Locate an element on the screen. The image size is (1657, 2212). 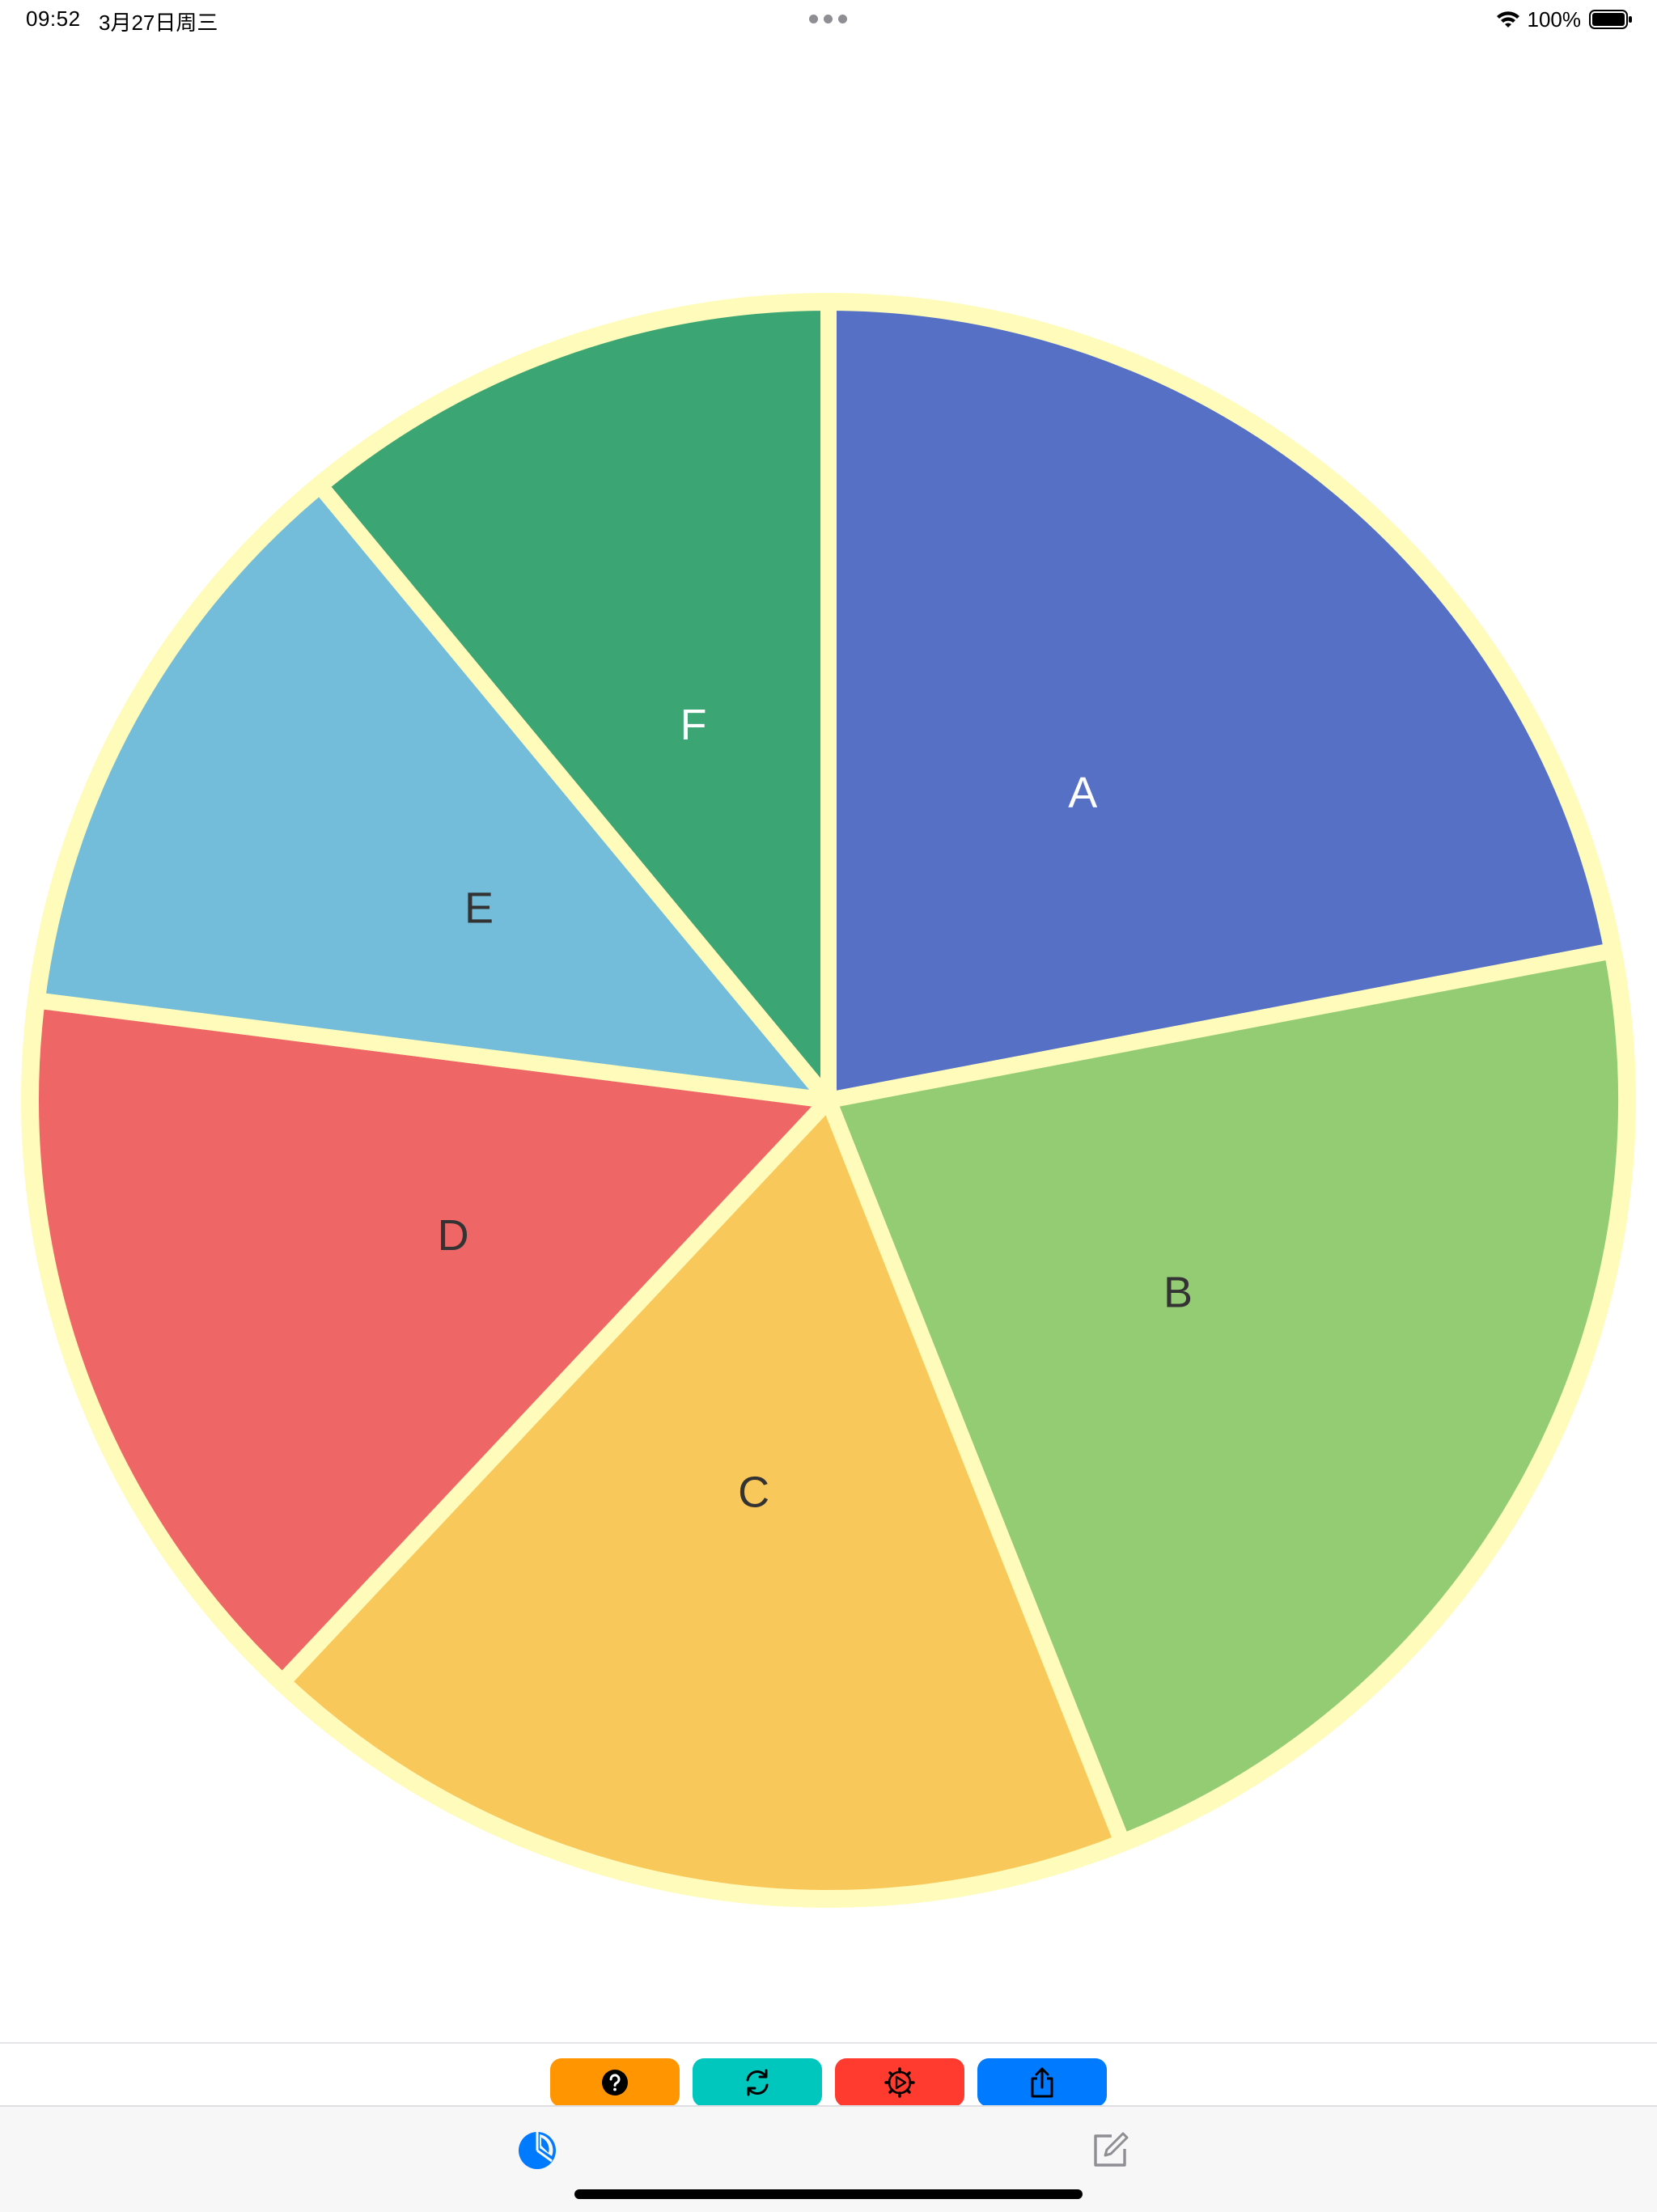
pie-chart-icon is located at coordinates (537, 2150).